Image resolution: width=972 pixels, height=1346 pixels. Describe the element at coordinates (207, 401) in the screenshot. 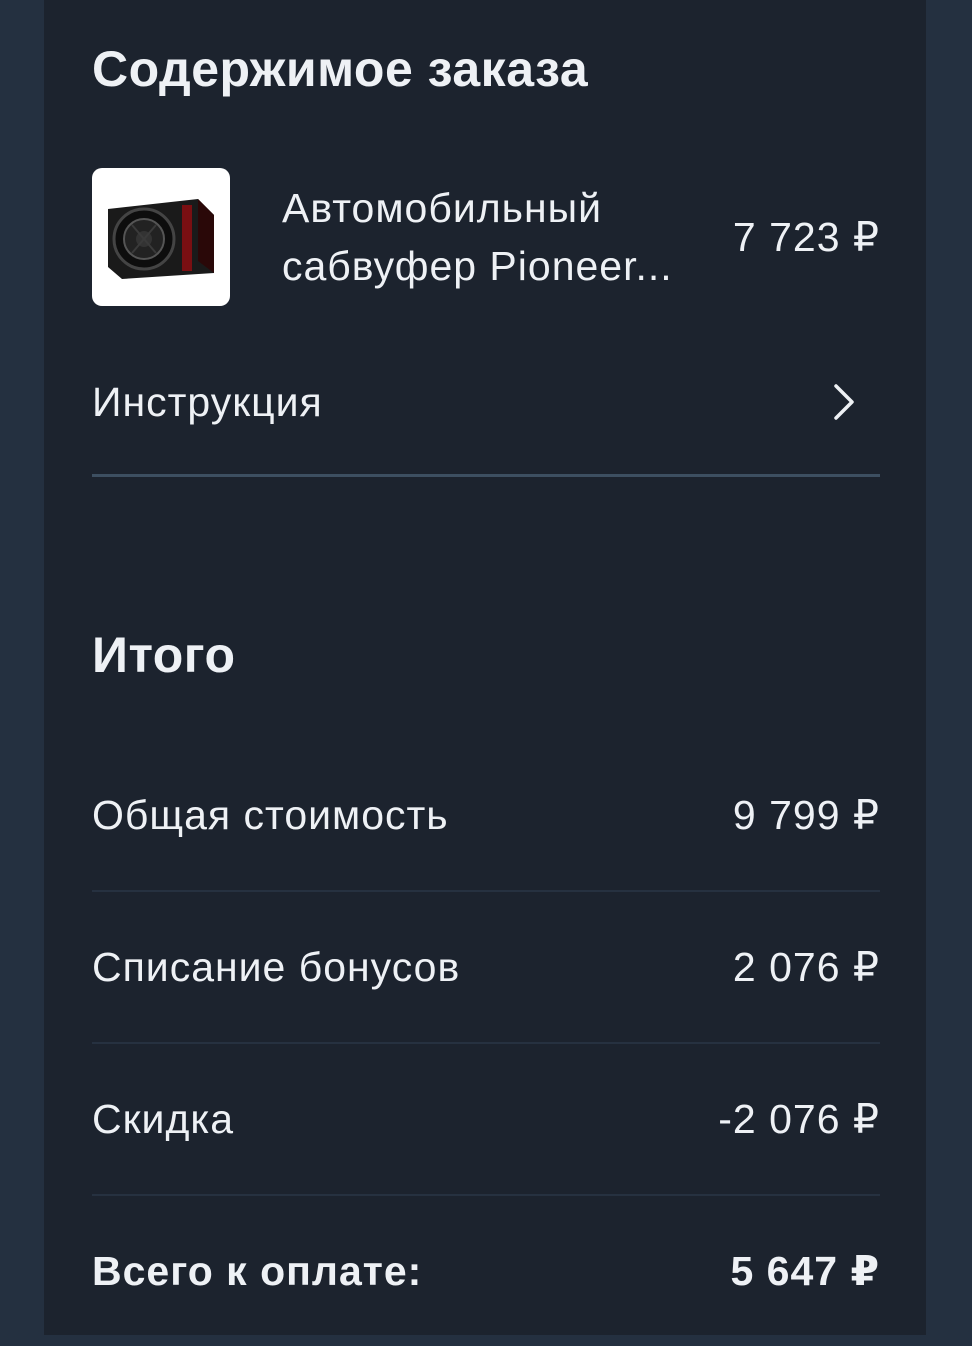

I see `instruction-label: Инструкция` at that location.